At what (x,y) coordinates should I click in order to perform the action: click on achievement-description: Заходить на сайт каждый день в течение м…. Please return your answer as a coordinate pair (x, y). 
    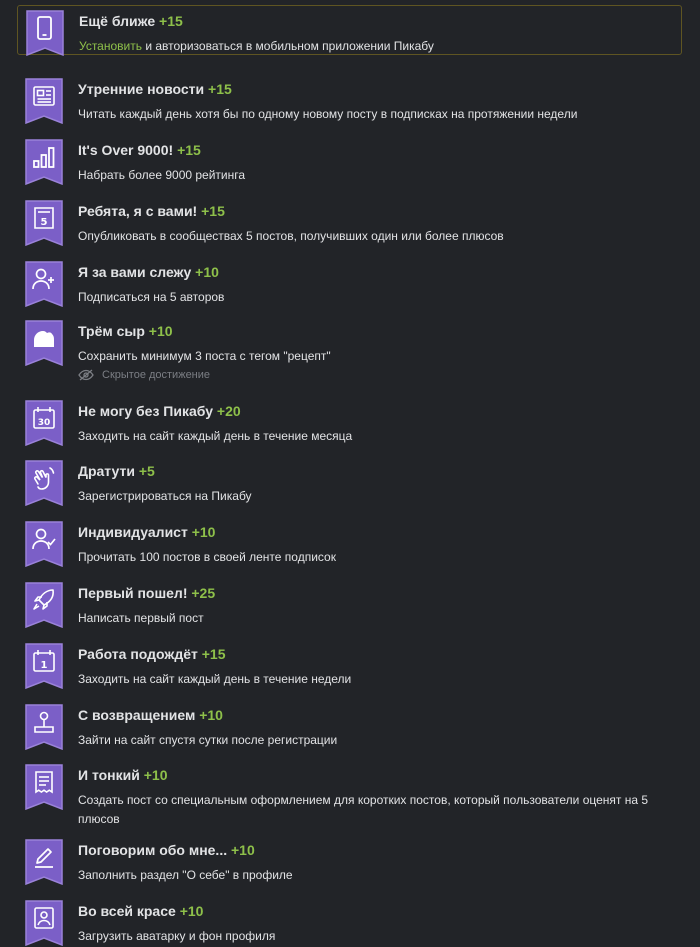
    Looking at the image, I should click on (215, 436).